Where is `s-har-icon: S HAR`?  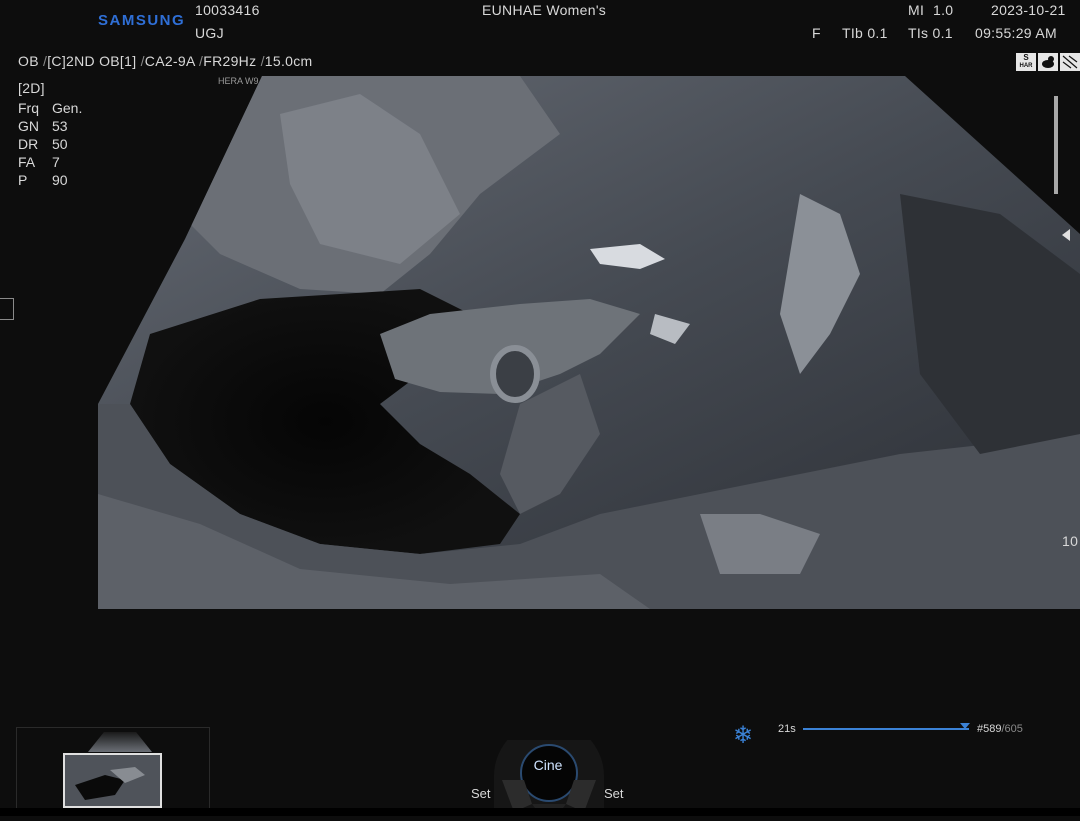 s-har-icon: S HAR is located at coordinates (1026, 62).